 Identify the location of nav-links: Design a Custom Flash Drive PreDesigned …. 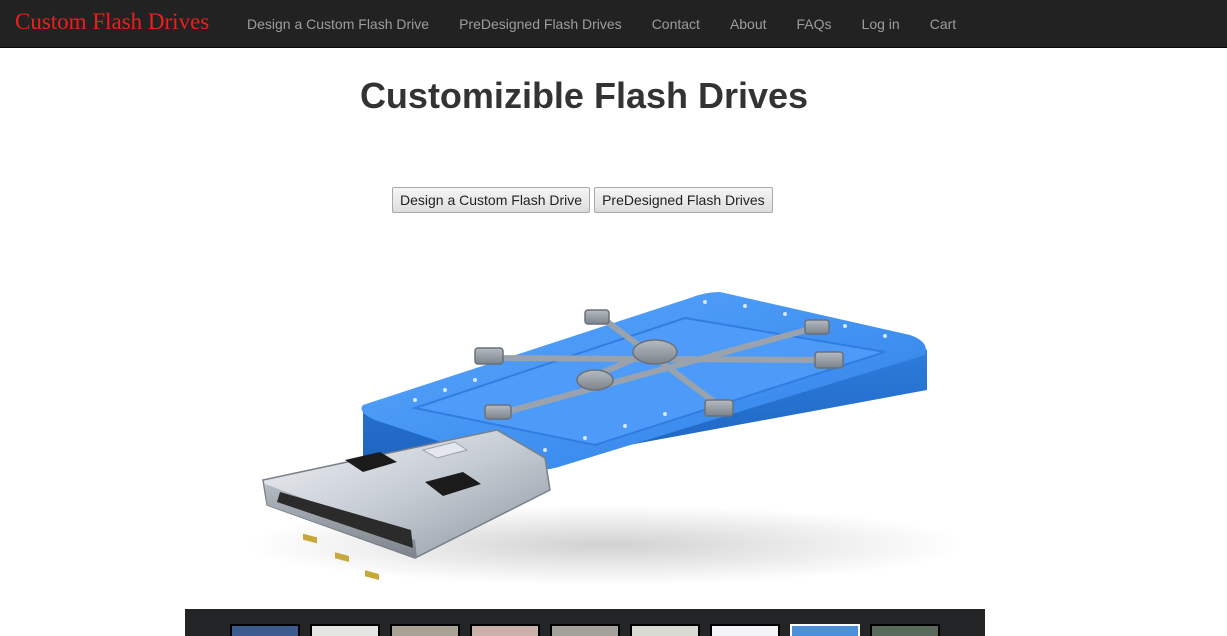
(601, 24).